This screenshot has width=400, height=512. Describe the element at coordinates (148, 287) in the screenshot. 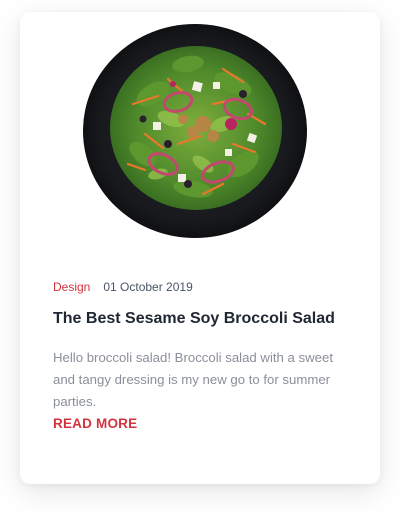

I see `post-date: 01 October 2019` at that location.